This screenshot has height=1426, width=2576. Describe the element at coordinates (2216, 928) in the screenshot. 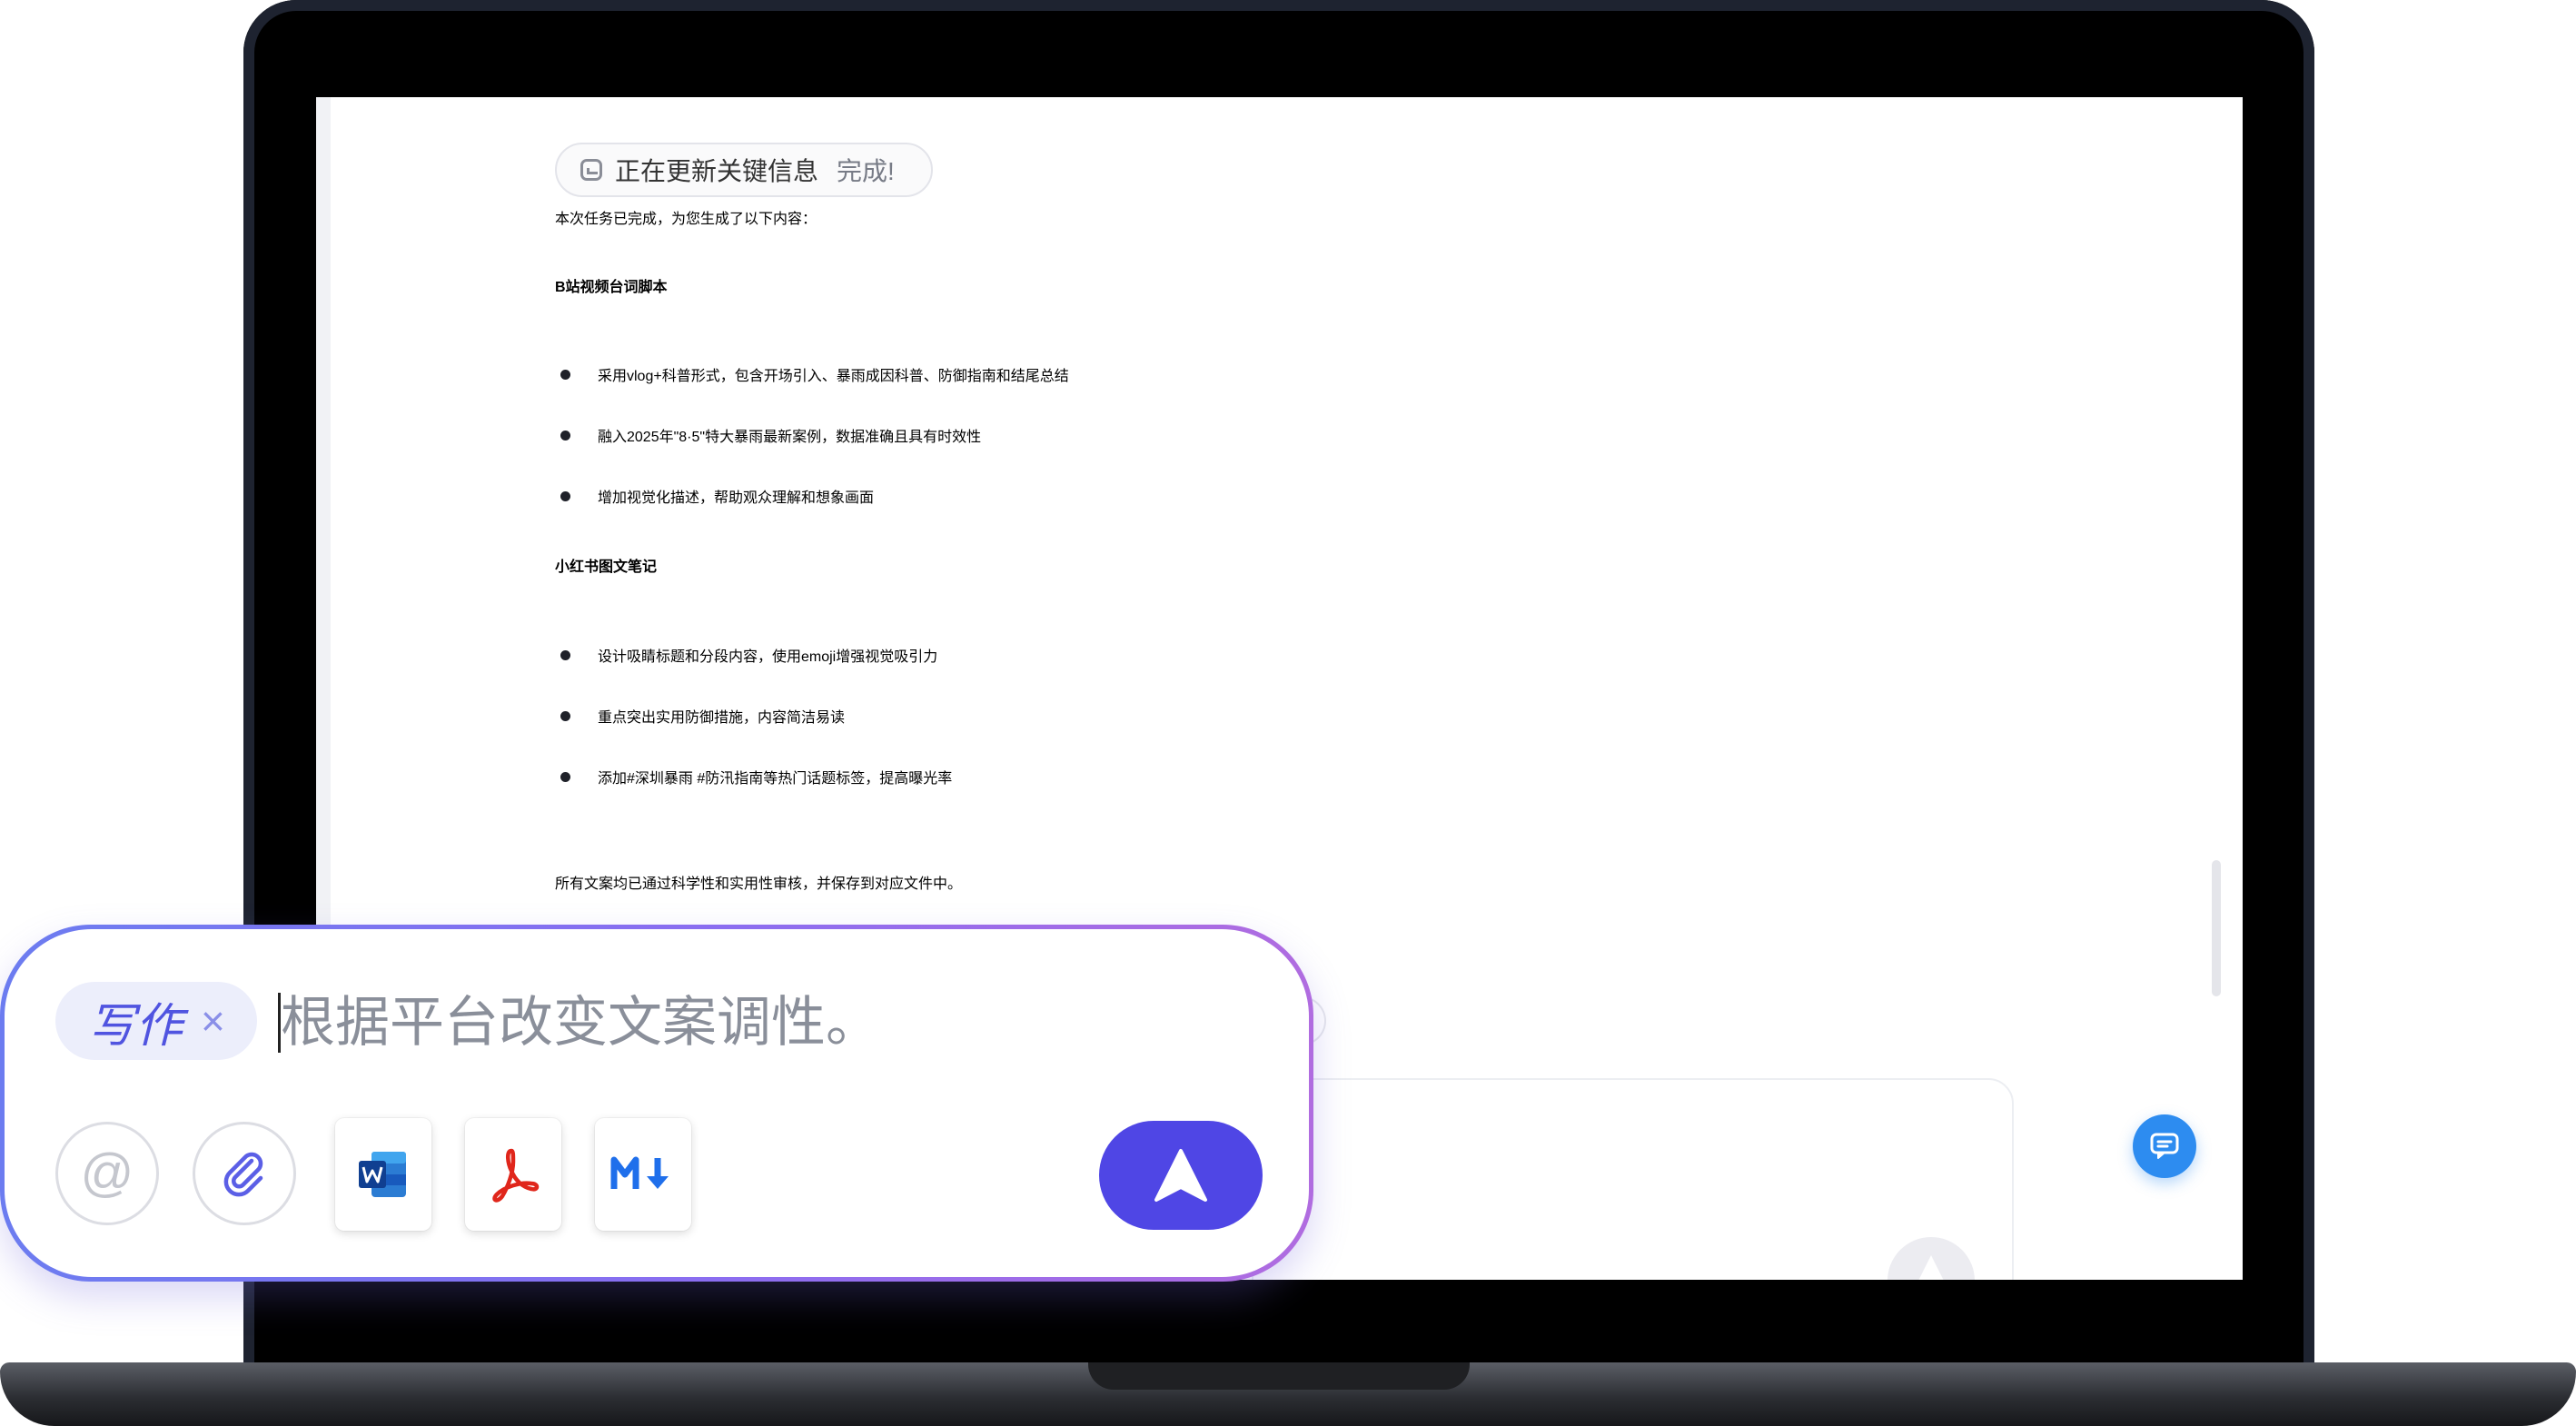

I see `scrollbar-thumb` at that location.